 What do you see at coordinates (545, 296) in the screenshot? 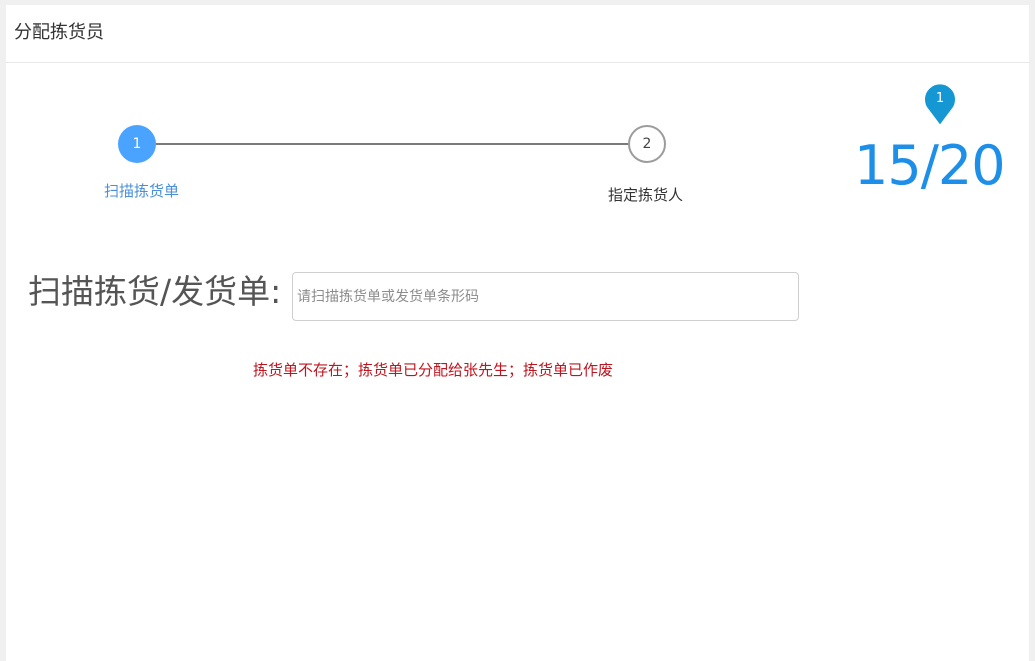
I see `barcode-scan-input` at bounding box center [545, 296].